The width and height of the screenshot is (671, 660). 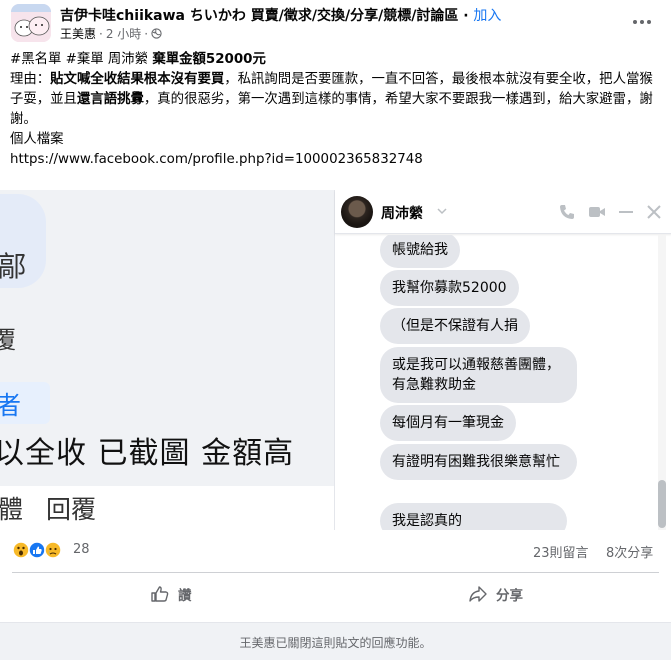 I want to click on post-time: 2 小時, so click(x=123, y=33).